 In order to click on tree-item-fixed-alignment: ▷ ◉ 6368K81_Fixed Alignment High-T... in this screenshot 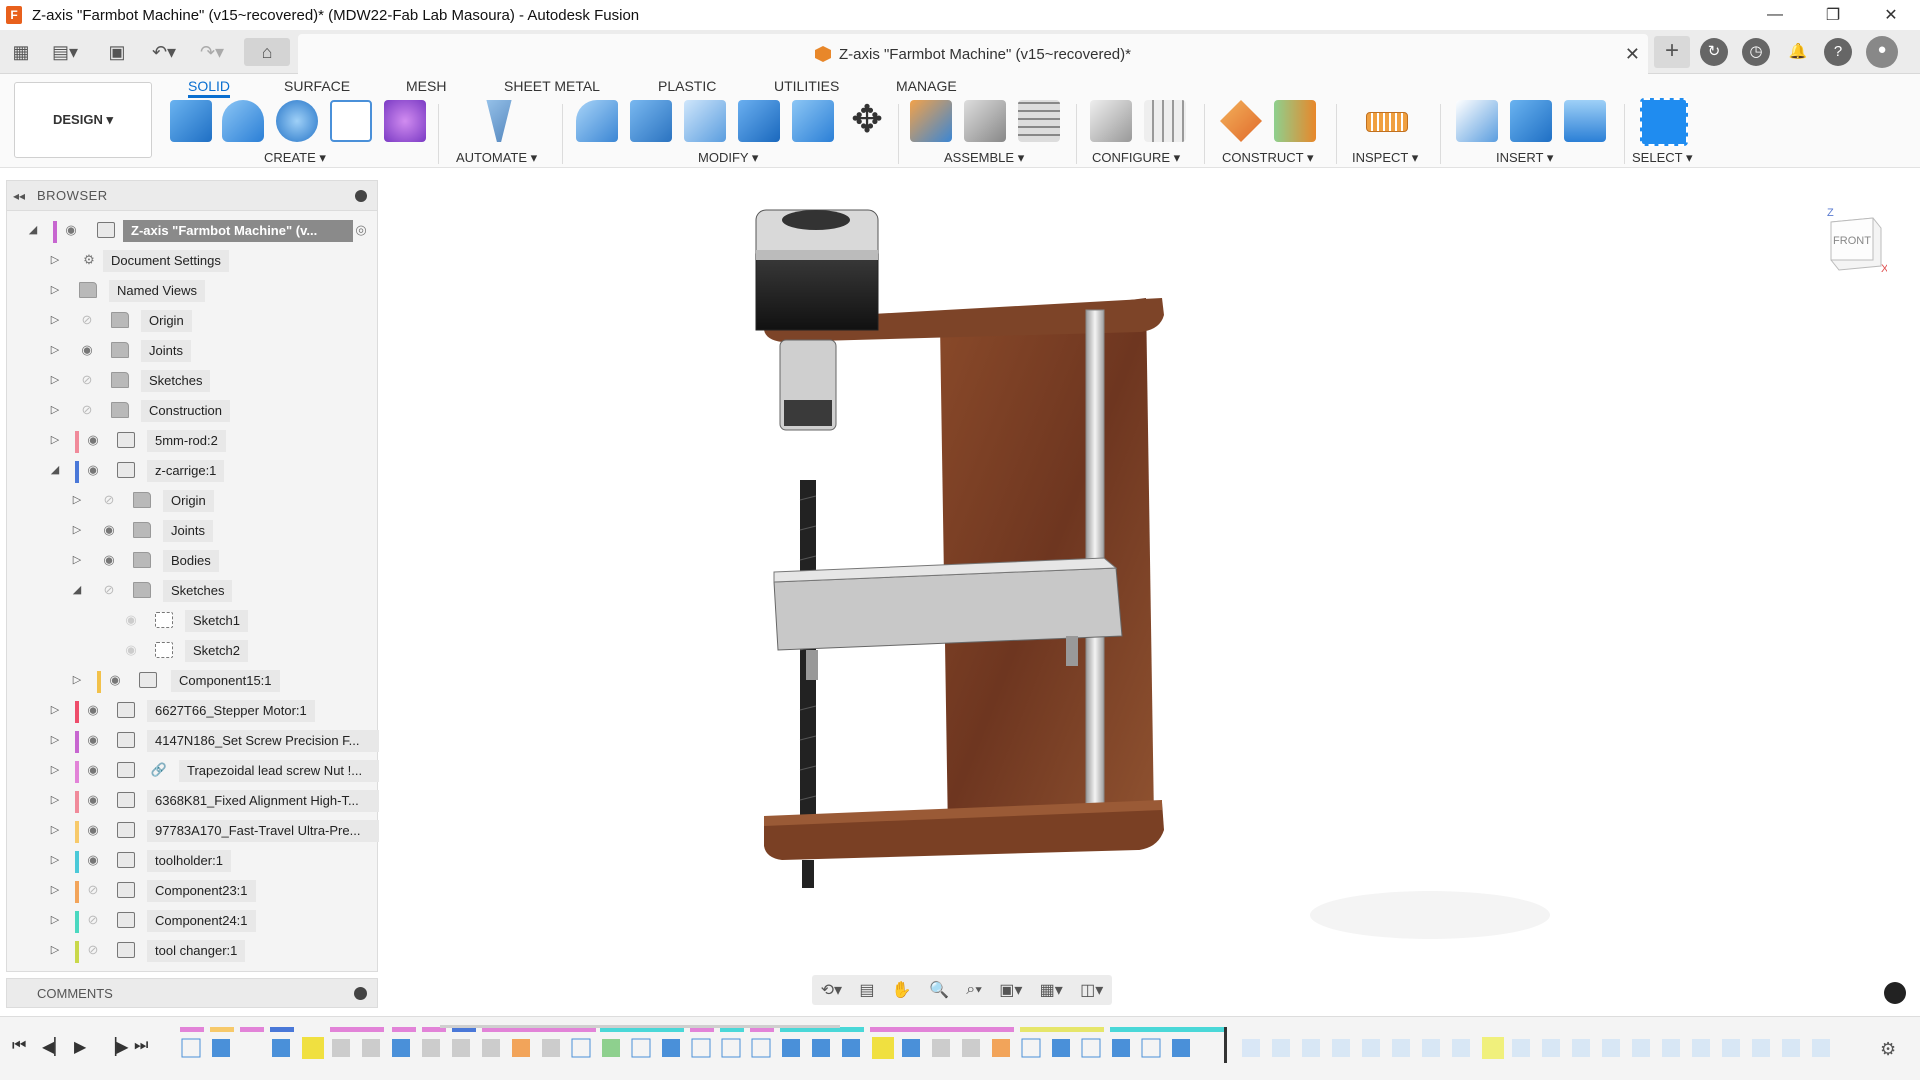, I will do `click(193, 801)`.